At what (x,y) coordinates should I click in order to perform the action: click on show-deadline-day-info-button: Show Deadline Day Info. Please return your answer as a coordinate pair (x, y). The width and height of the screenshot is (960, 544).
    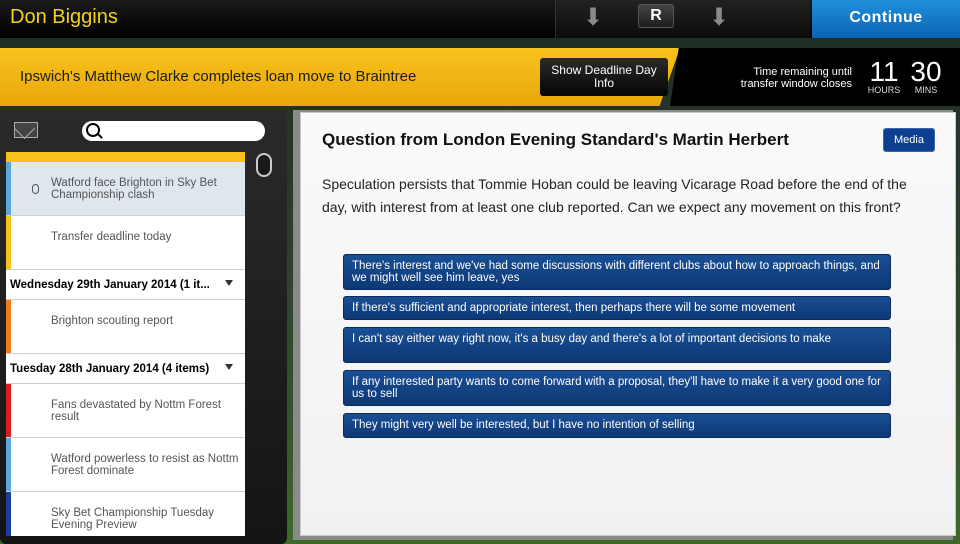
    Looking at the image, I should click on (604, 77).